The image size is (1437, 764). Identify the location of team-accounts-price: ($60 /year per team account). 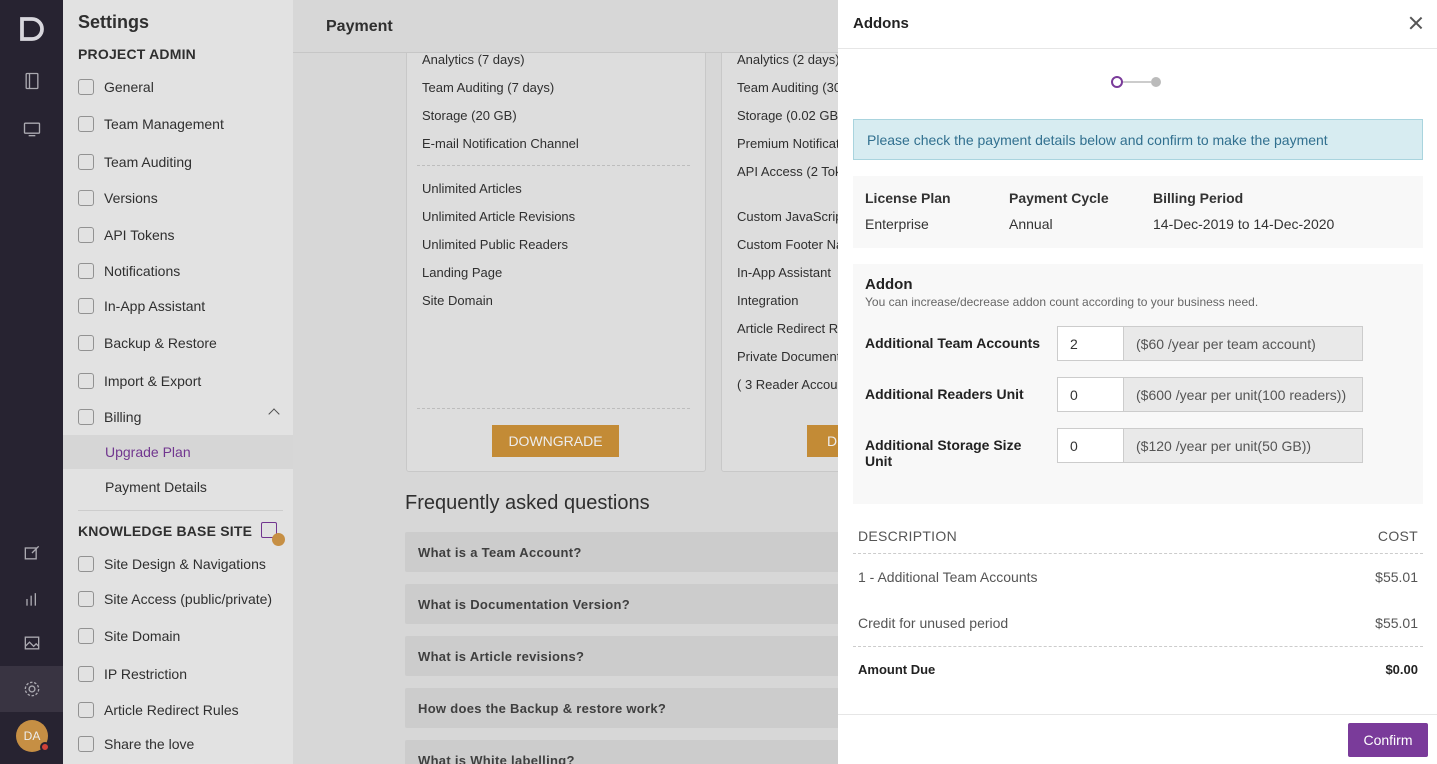
(1243, 343).